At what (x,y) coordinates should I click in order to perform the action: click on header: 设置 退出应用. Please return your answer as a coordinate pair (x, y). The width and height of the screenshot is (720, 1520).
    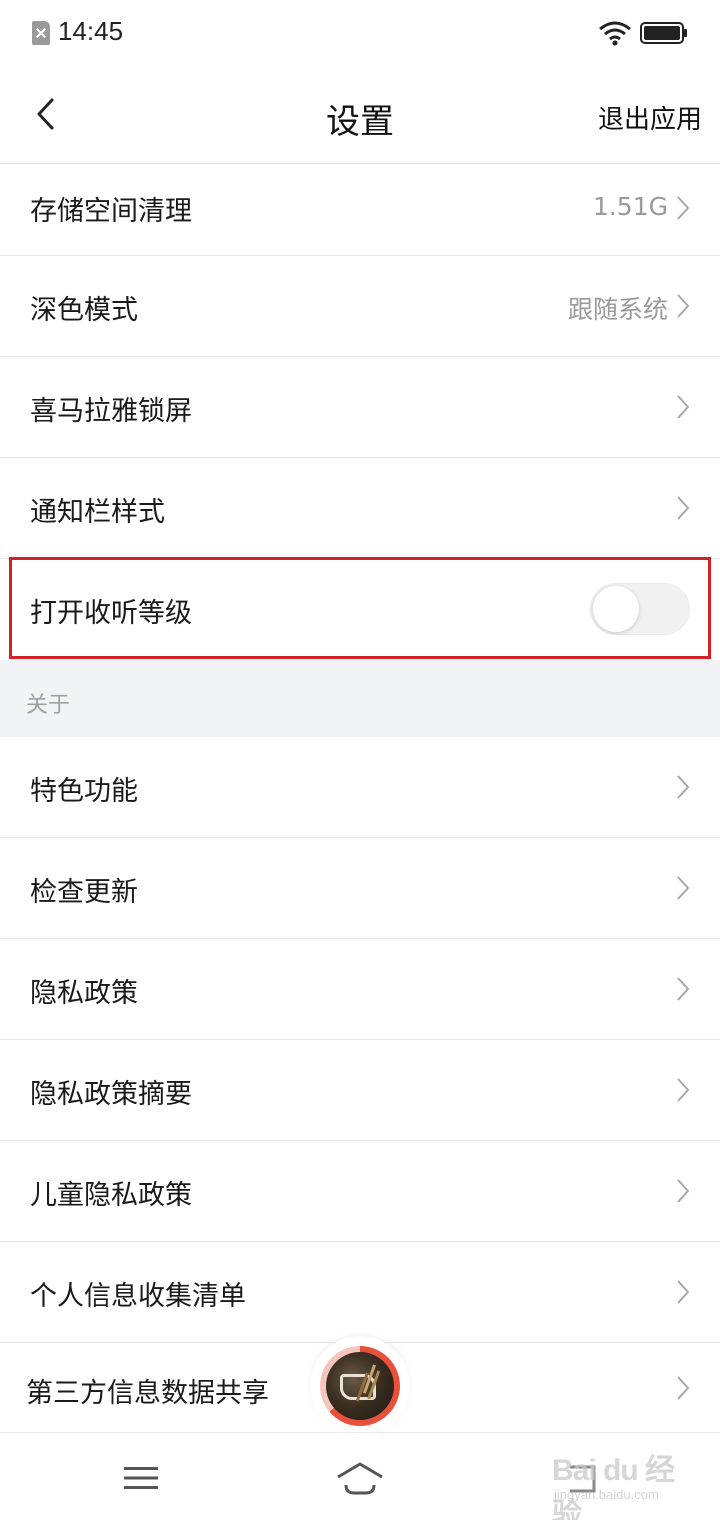
    Looking at the image, I should click on (360, 115).